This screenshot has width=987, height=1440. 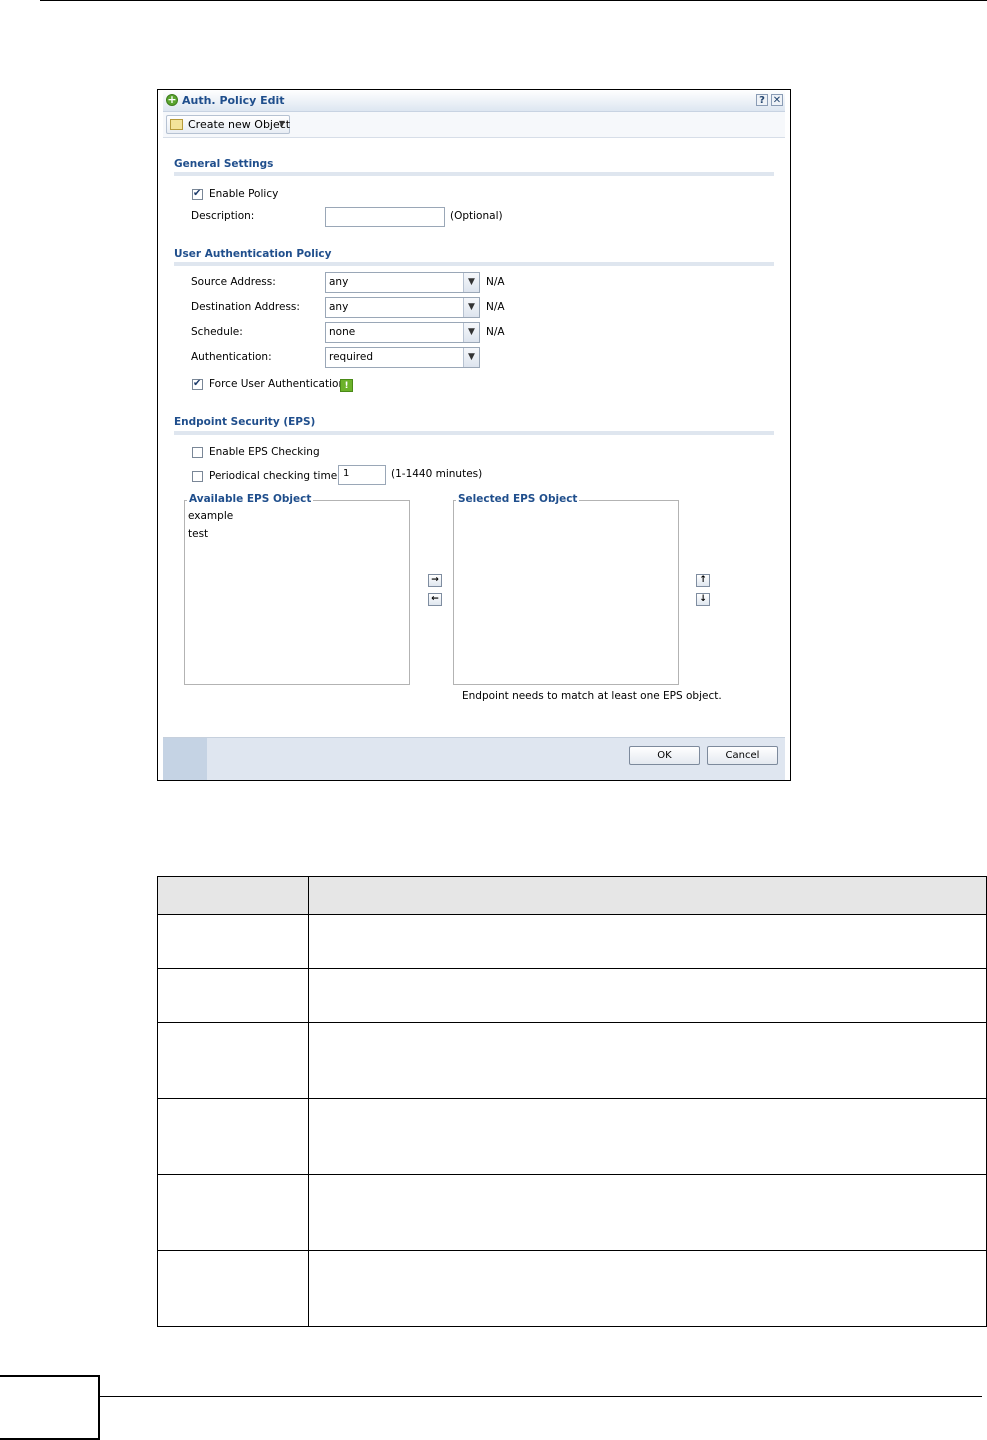 What do you see at coordinates (435, 599) in the screenshot?
I see `move-left-button: ←` at bounding box center [435, 599].